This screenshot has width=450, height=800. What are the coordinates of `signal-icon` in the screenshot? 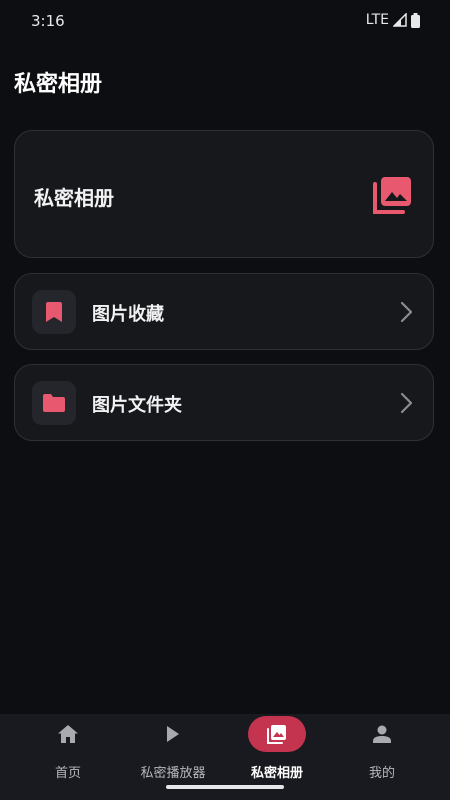 It's located at (400, 20).